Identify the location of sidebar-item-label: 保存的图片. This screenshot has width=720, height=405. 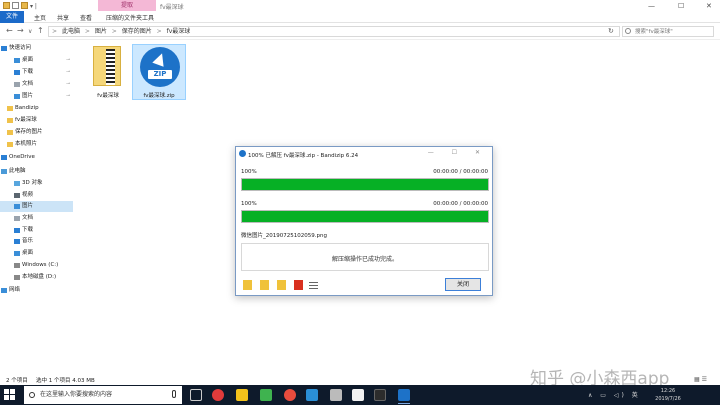
(29, 132).